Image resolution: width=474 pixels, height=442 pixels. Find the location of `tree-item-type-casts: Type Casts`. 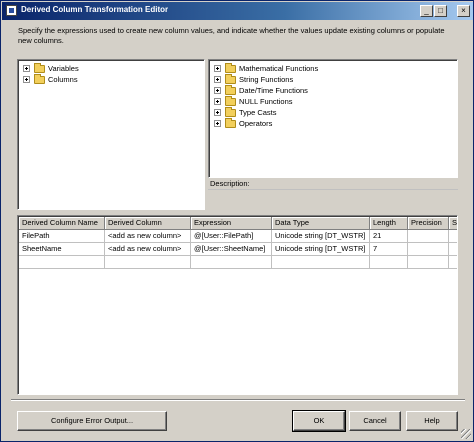

tree-item-type-casts: Type Casts is located at coordinates (245, 112).